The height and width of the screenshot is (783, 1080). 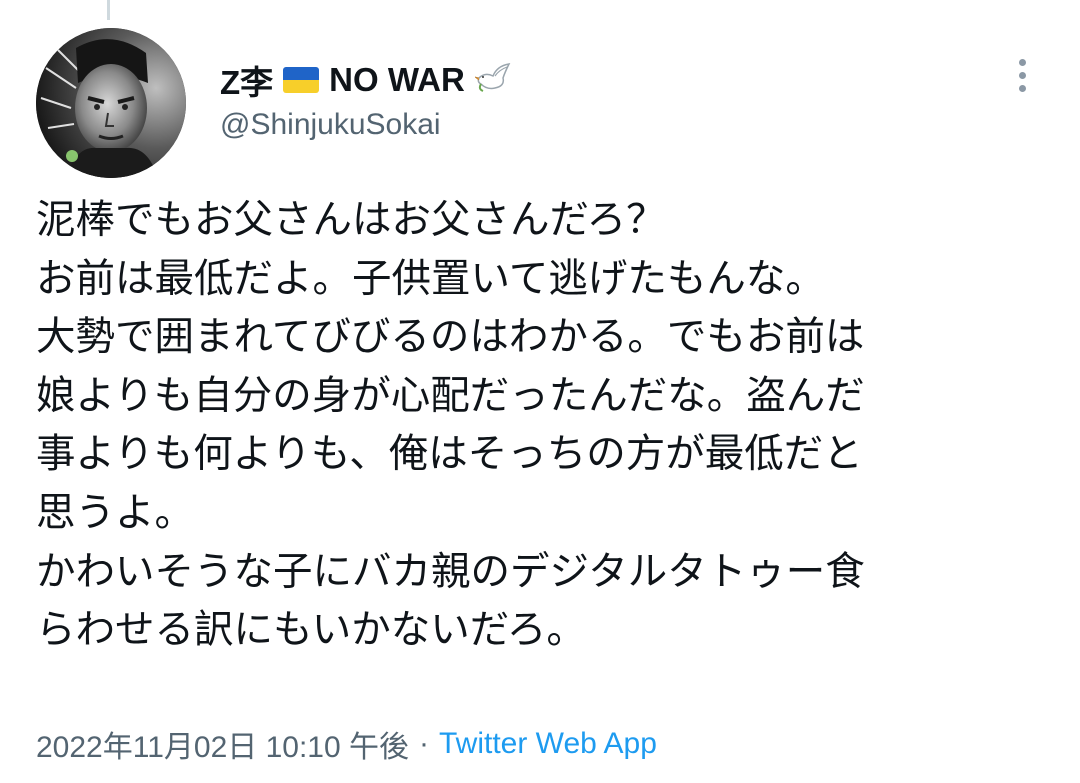 What do you see at coordinates (605, 80) in the screenshot?
I see `name-row: Z李 NO WAR` at bounding box center [605, 80].